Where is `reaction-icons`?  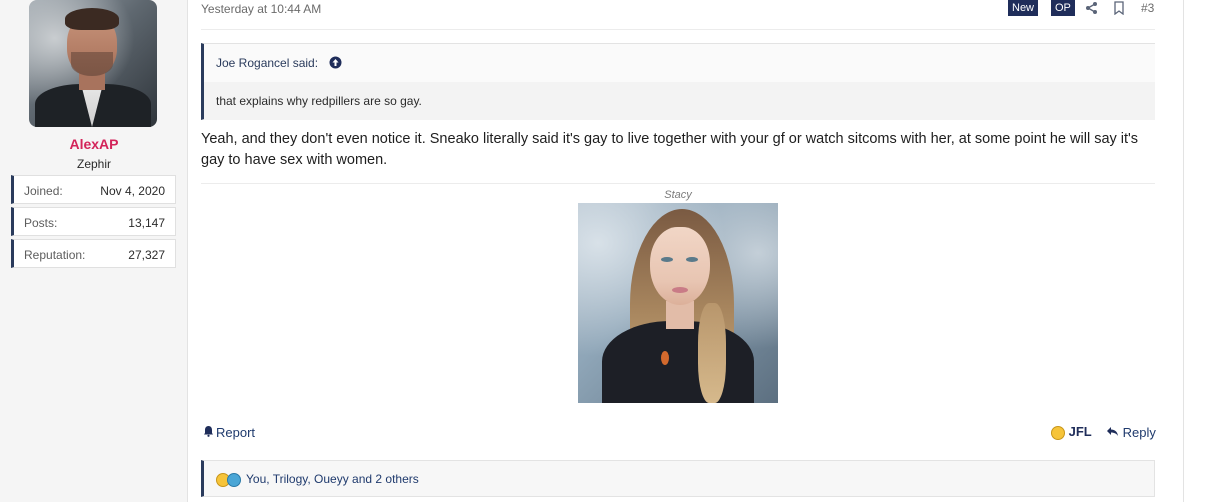
reaction-icons is located at coordinates (228, 479).